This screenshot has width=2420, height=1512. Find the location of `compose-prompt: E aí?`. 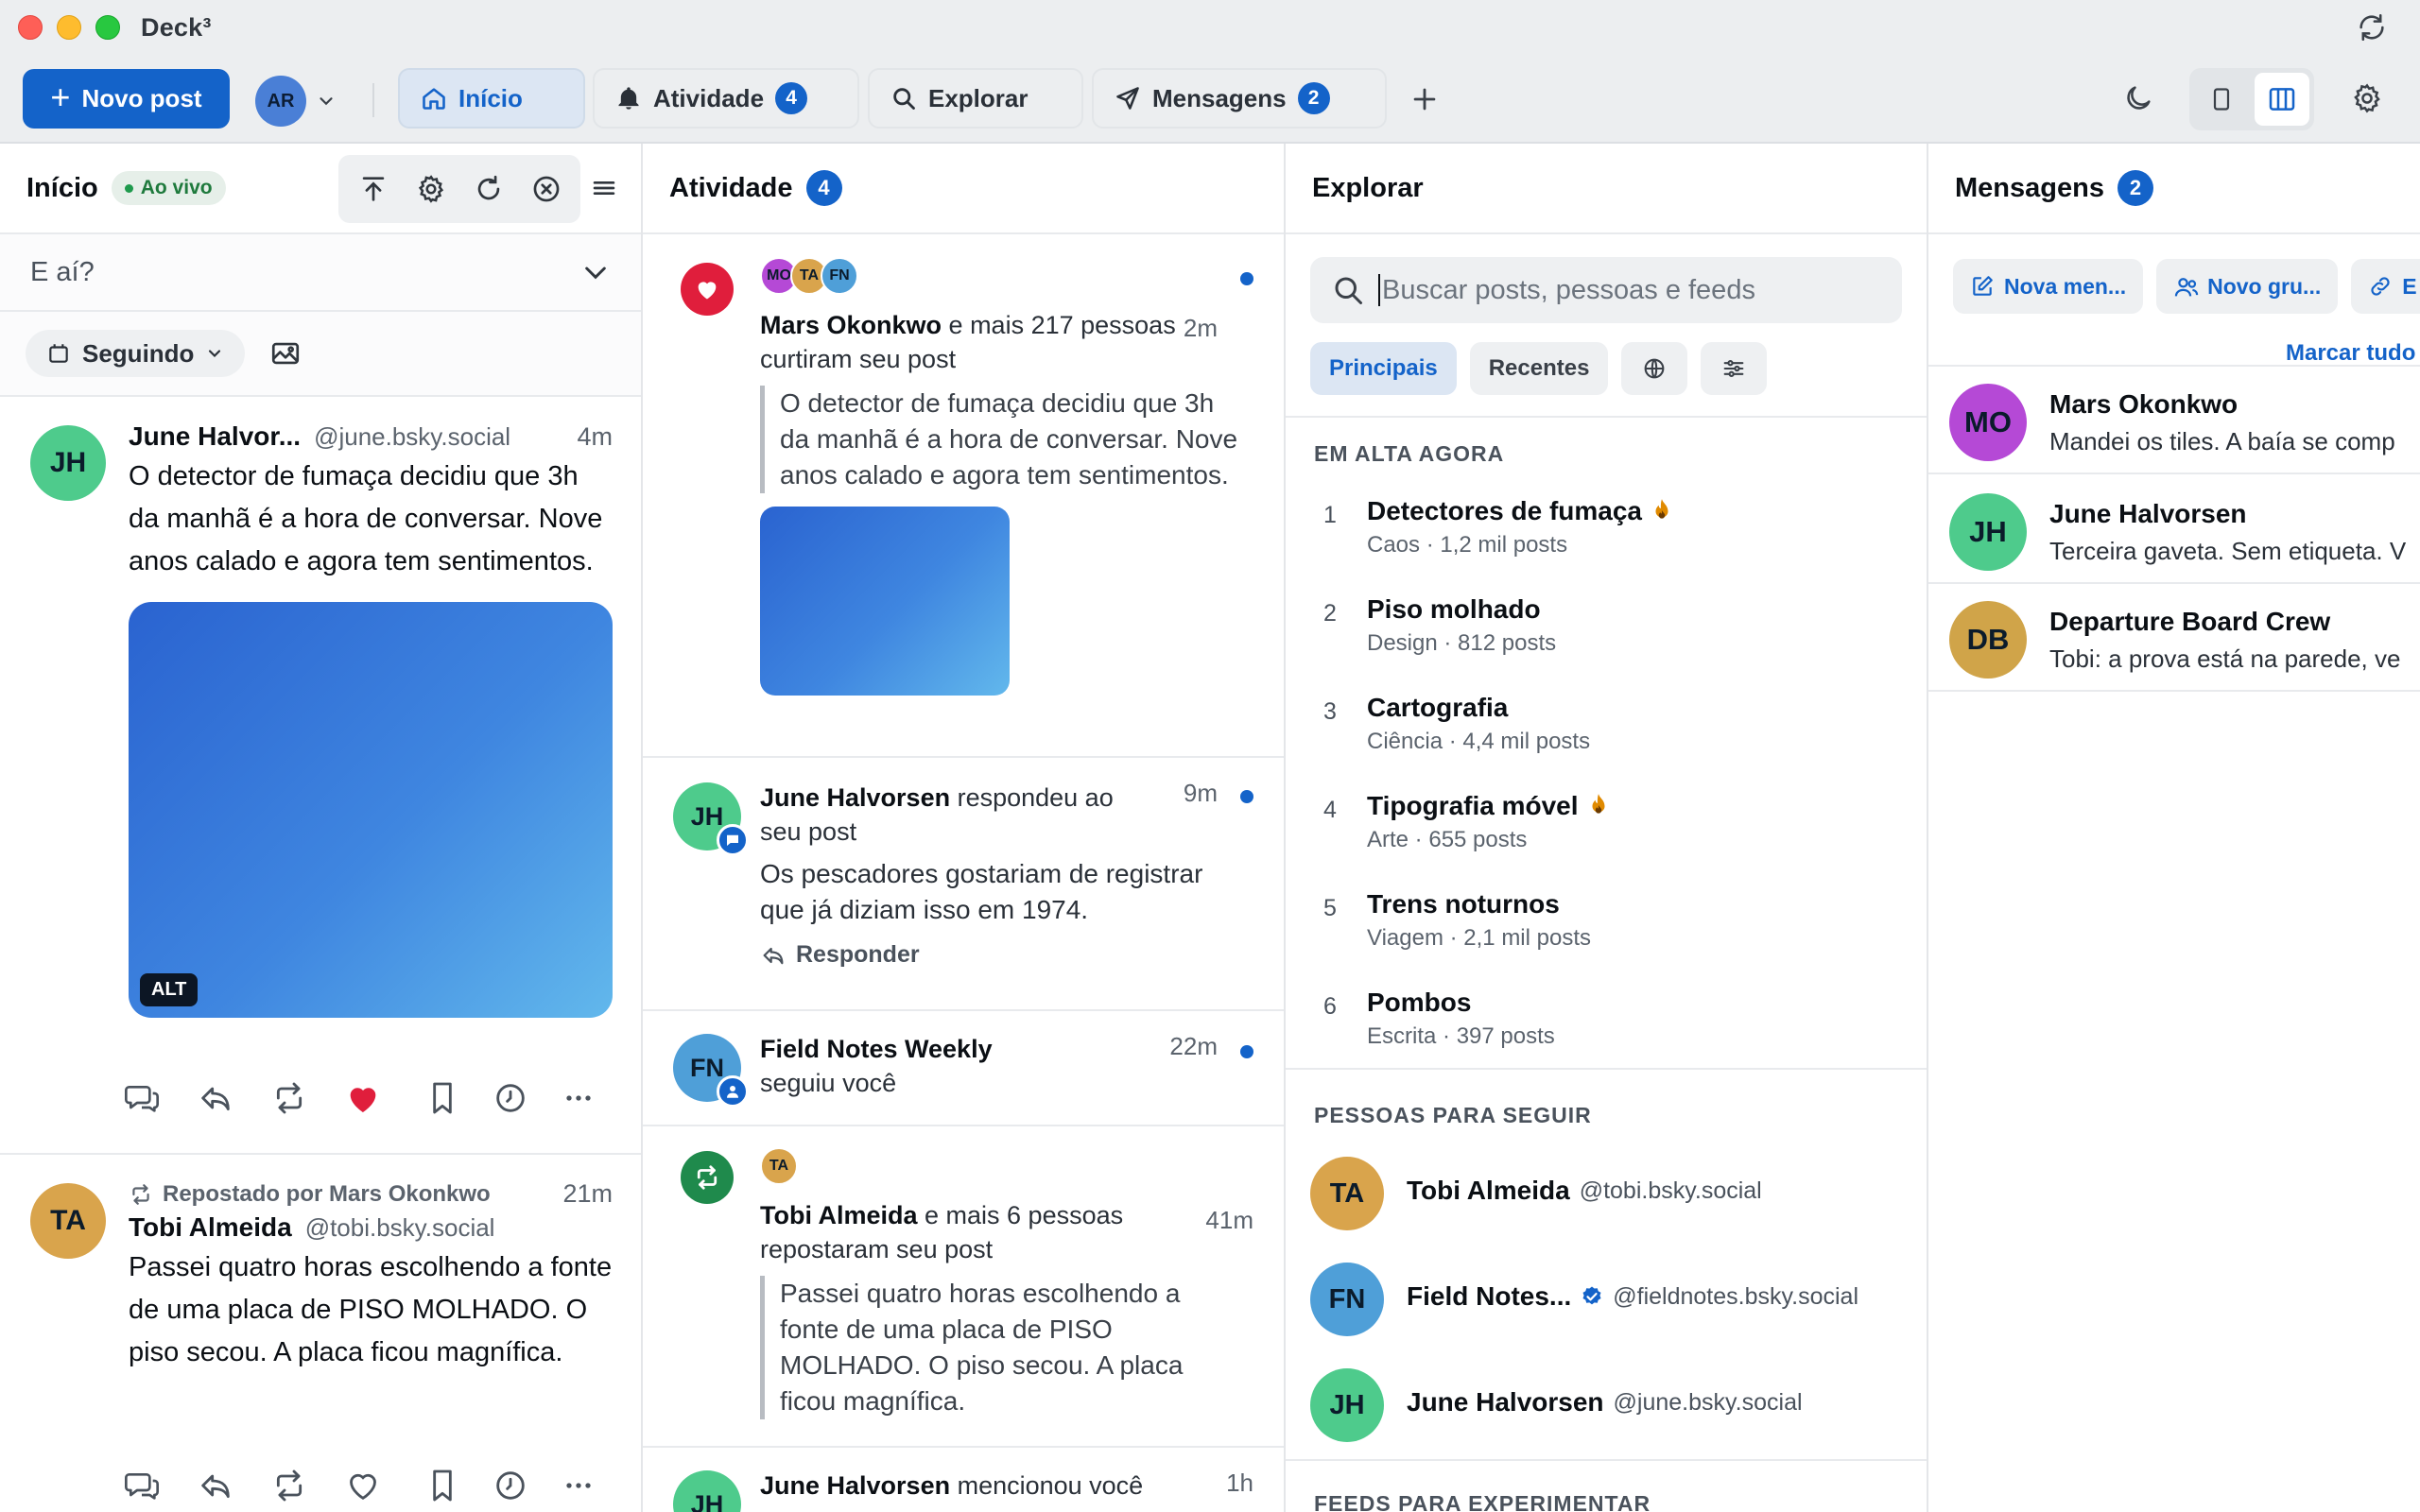

compose-prompt: E aí? is located at coordinates (320, 273).